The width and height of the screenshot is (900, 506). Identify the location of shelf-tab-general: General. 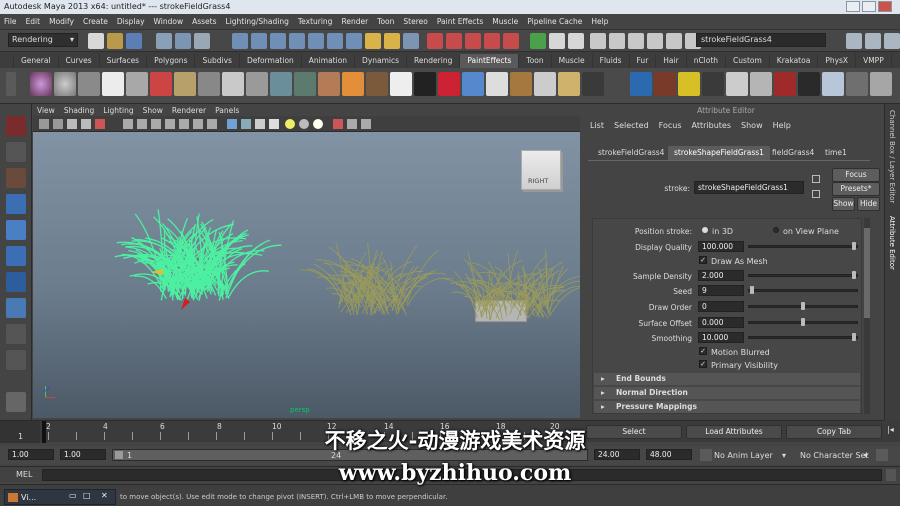
(36, 61).